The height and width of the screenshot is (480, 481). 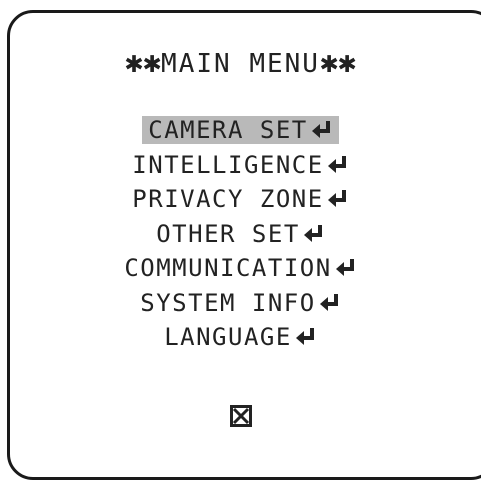 What do you see at coordinates (241, 416) in the screenshot?
I see `exit-box-icon` at bounding box center [241, 416].